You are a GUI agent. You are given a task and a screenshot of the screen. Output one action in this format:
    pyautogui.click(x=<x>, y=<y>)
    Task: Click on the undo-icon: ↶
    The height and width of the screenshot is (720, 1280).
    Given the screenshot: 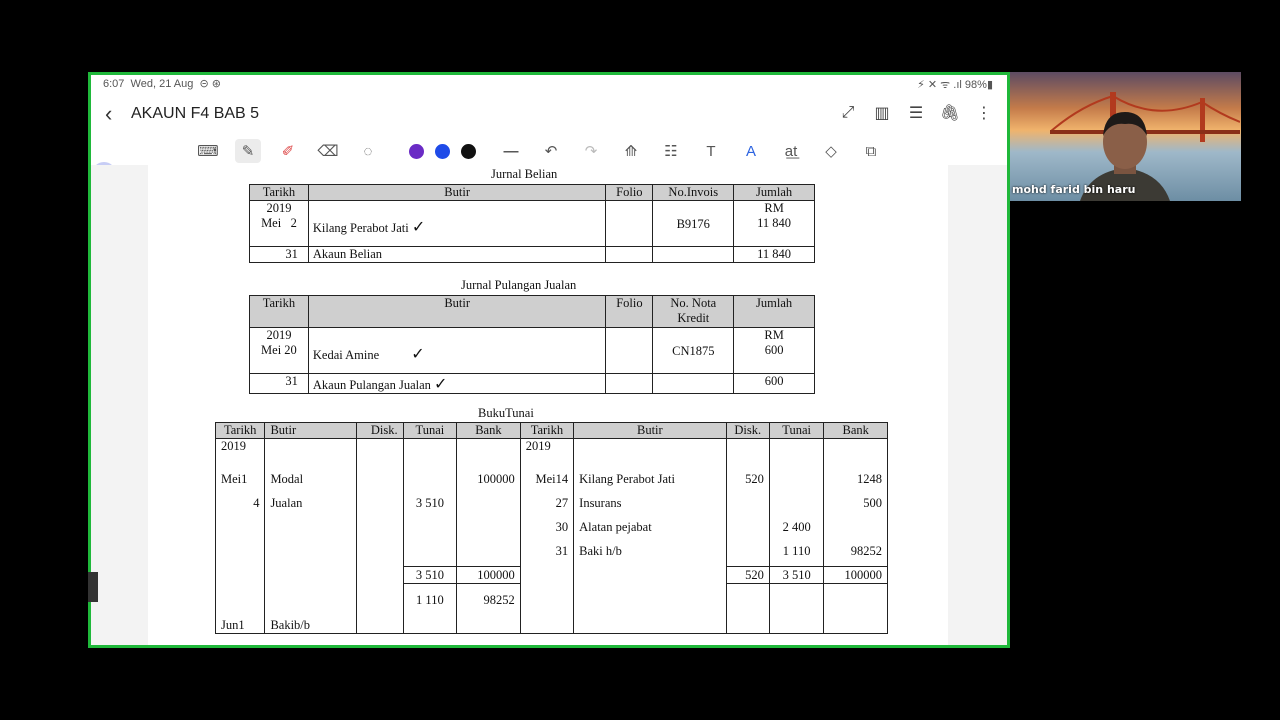 What is the action you would take?
    pyautogui.click(x=551, y=151)
    